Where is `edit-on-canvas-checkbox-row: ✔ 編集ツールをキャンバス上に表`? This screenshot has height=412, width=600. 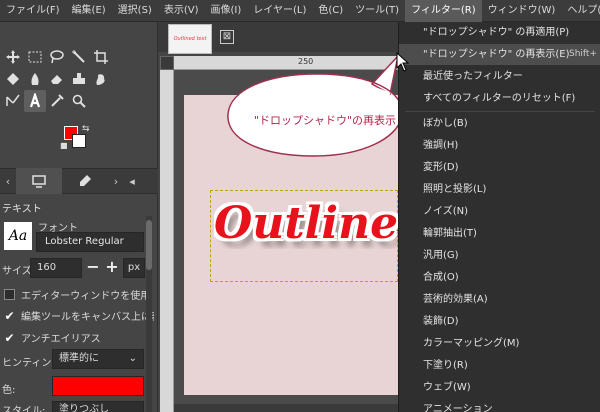
edit-on-canvas-checkbox-row: ✔ 編集ツールをキャンバス上に表 is located at coordinates (79, 316).